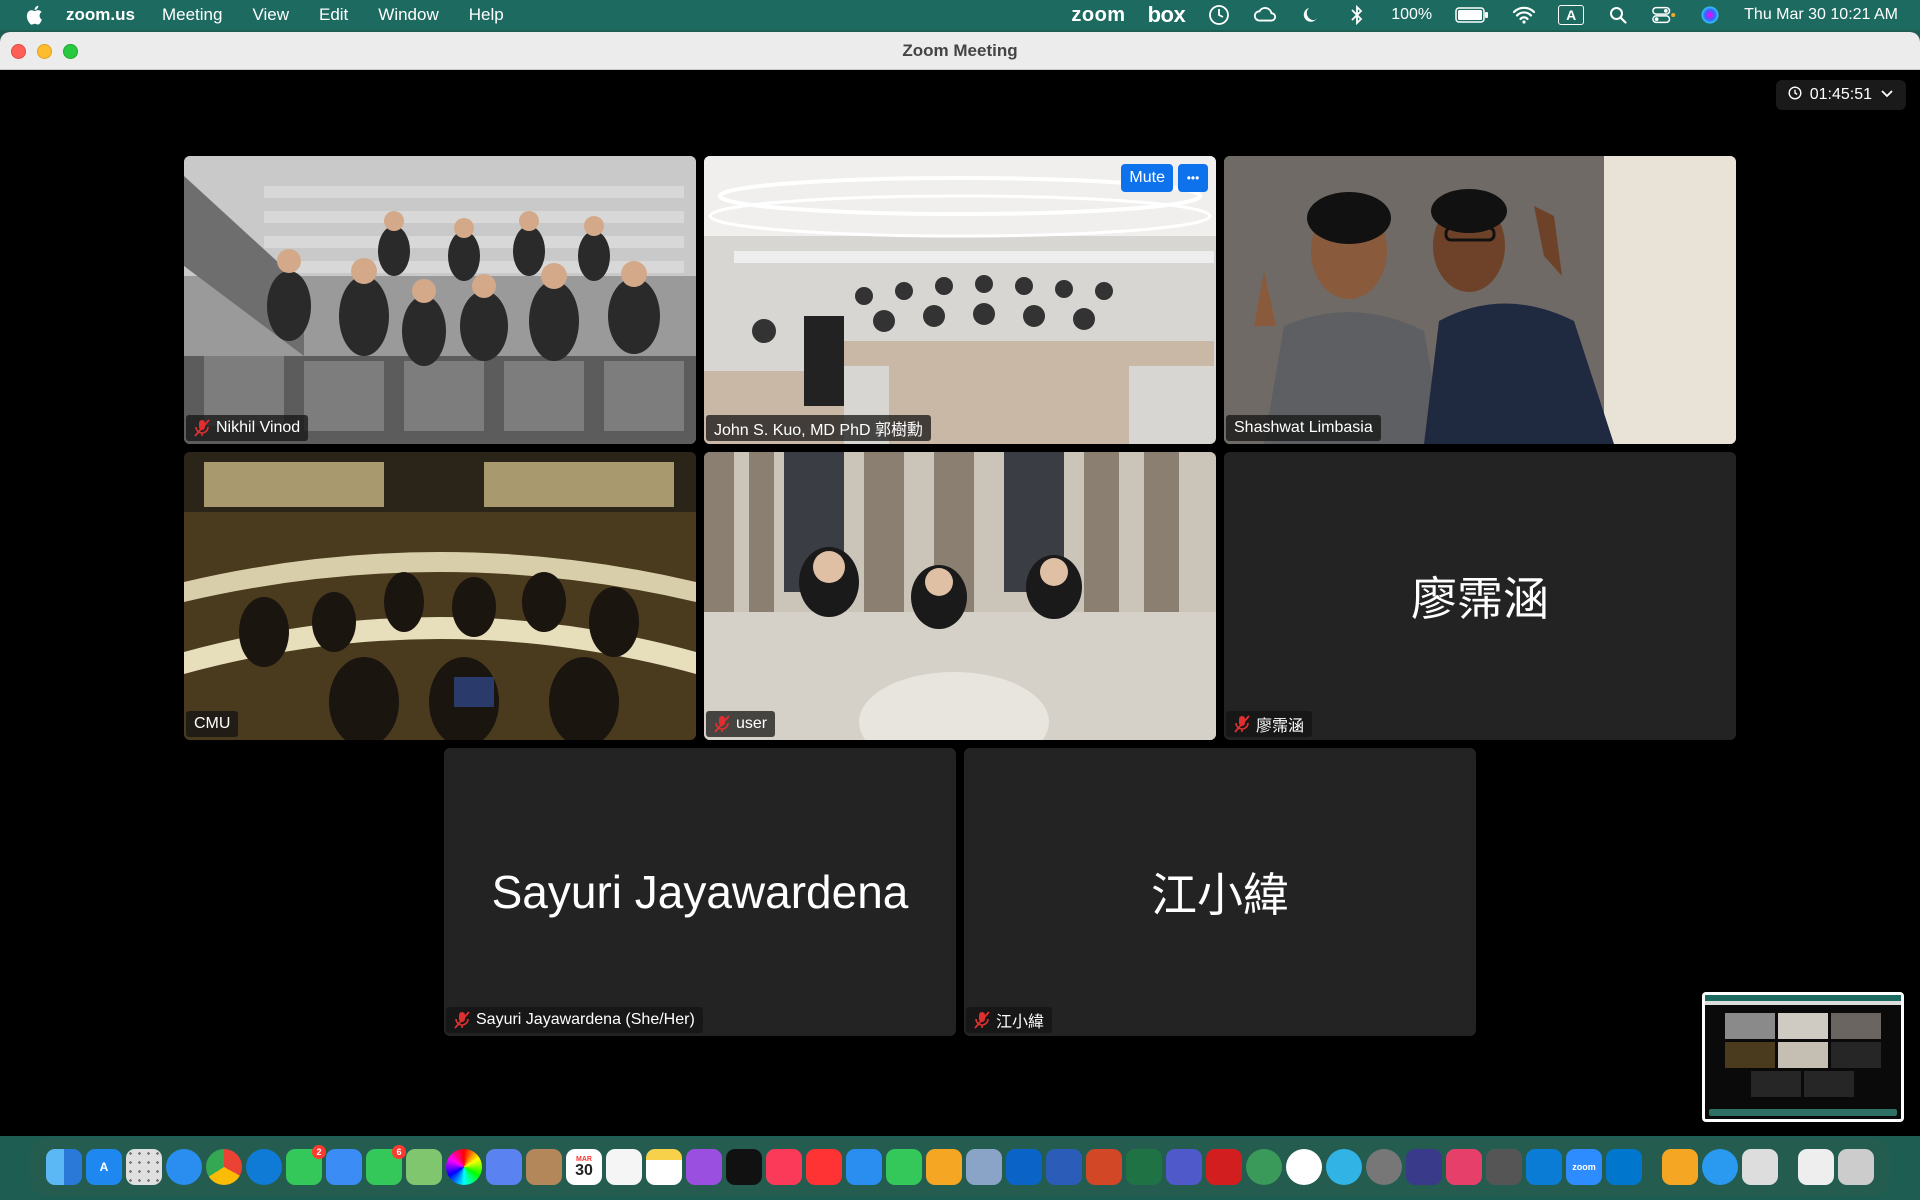  What do you see at coordinates (904, 1167) in the screenshot?
I see `numbers-icon` at bounding box center [904, 1167].